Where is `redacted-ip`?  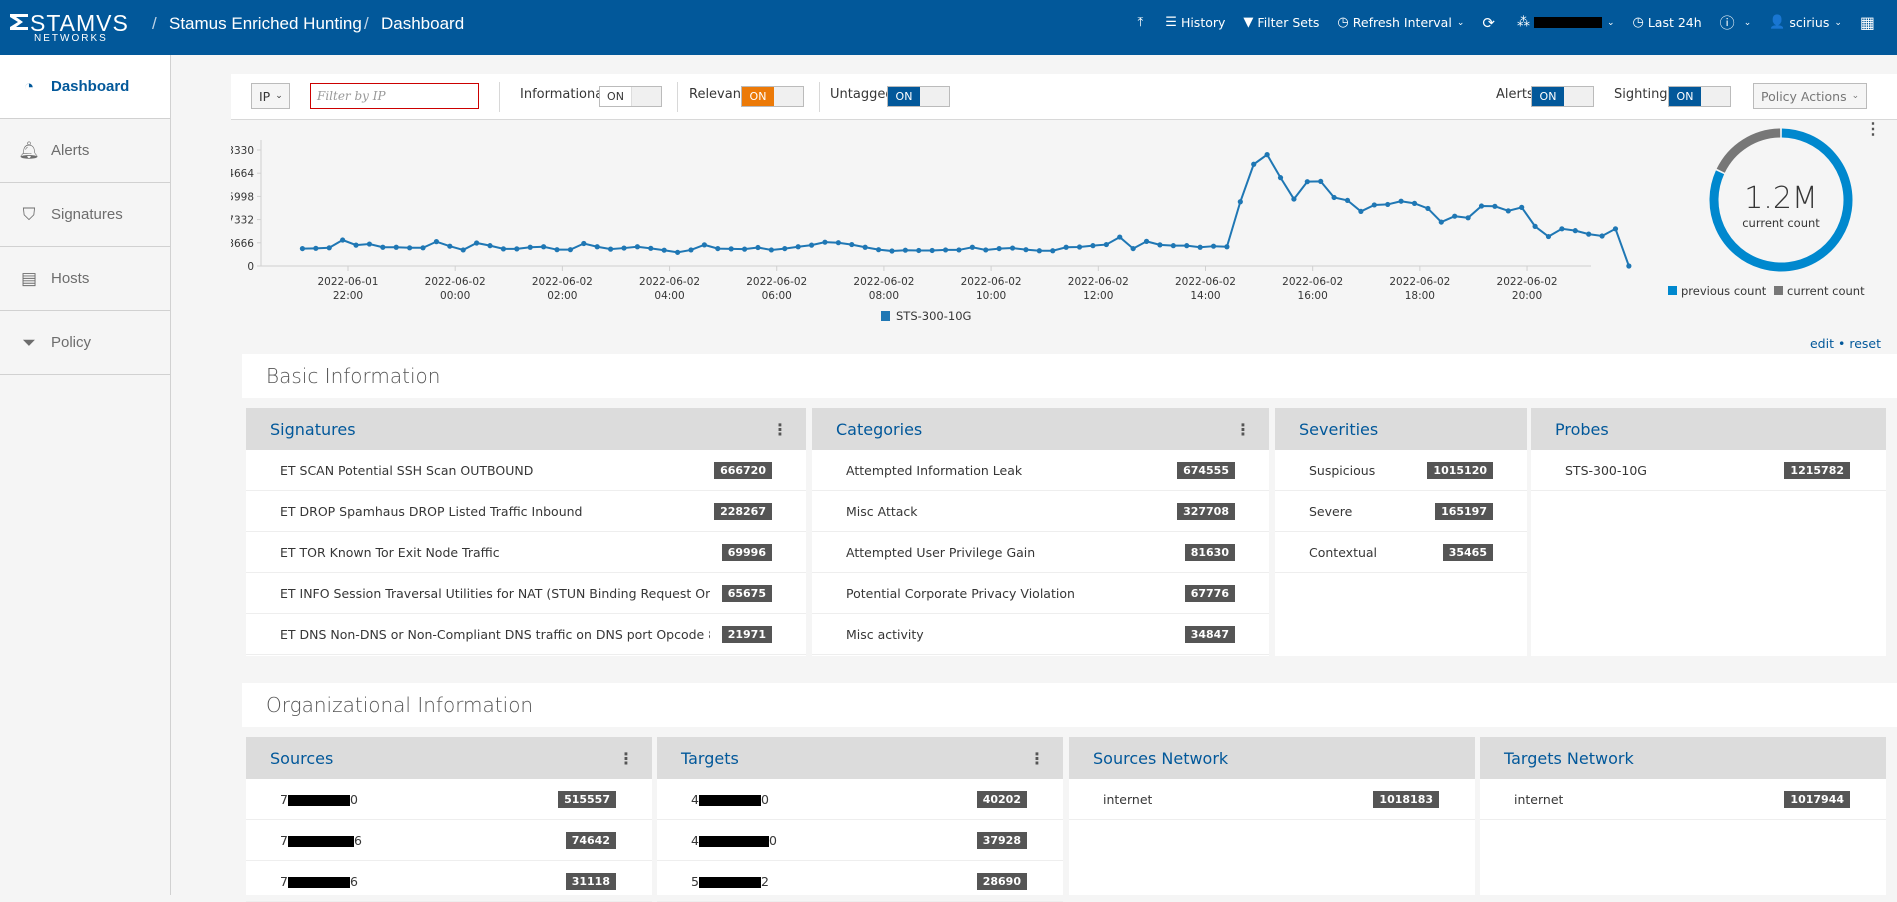 redacted-ip is located at coordinates (733, 841).